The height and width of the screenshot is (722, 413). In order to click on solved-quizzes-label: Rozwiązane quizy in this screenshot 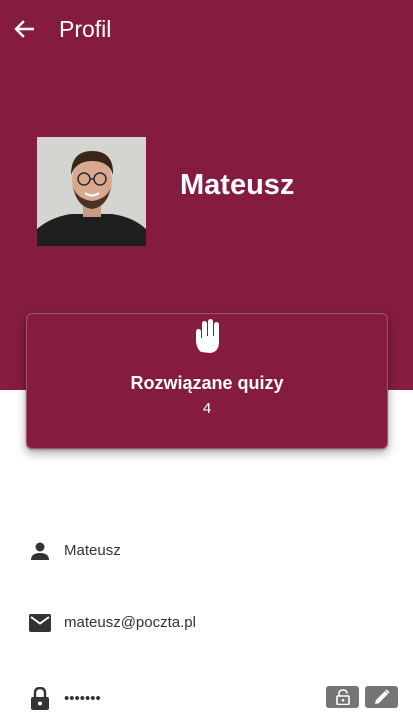, I will do `click(207, 383)`.